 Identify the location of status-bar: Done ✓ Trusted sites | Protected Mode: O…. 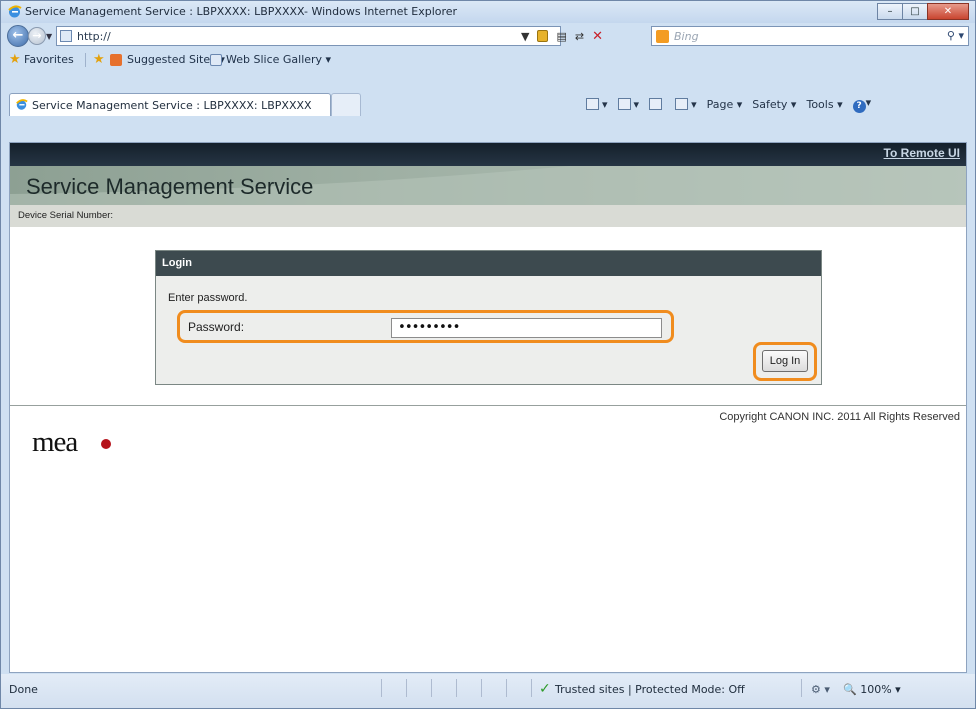
(488, 691).